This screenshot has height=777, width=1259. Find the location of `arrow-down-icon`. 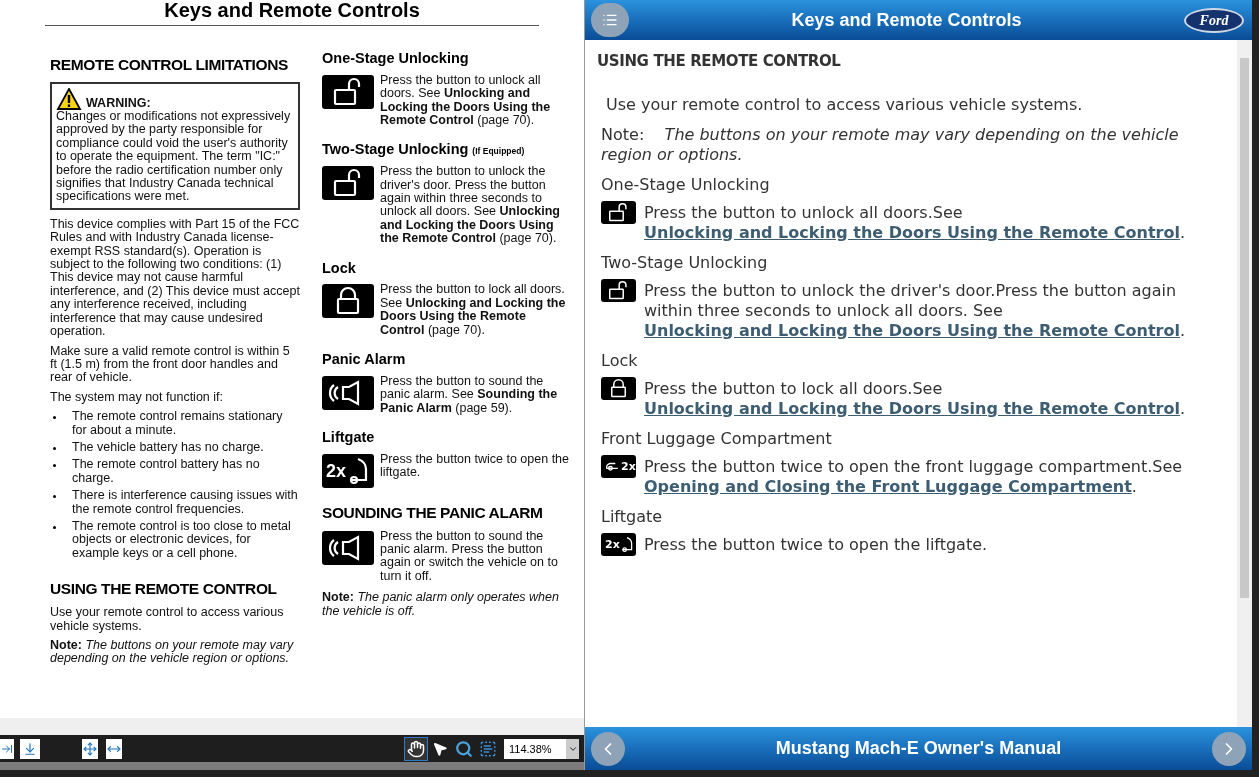

arrow-down-icon is located at coordinates (30, 748).